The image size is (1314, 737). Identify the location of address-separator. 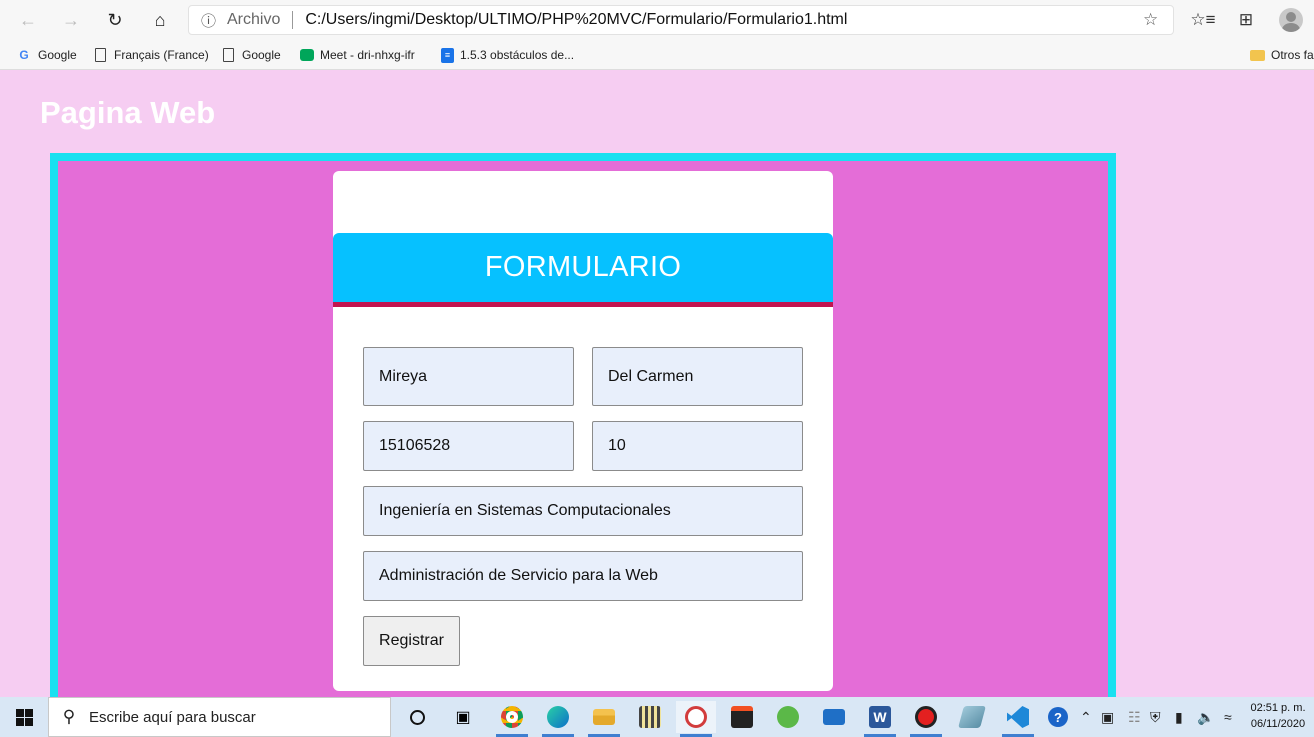
(293, 20).